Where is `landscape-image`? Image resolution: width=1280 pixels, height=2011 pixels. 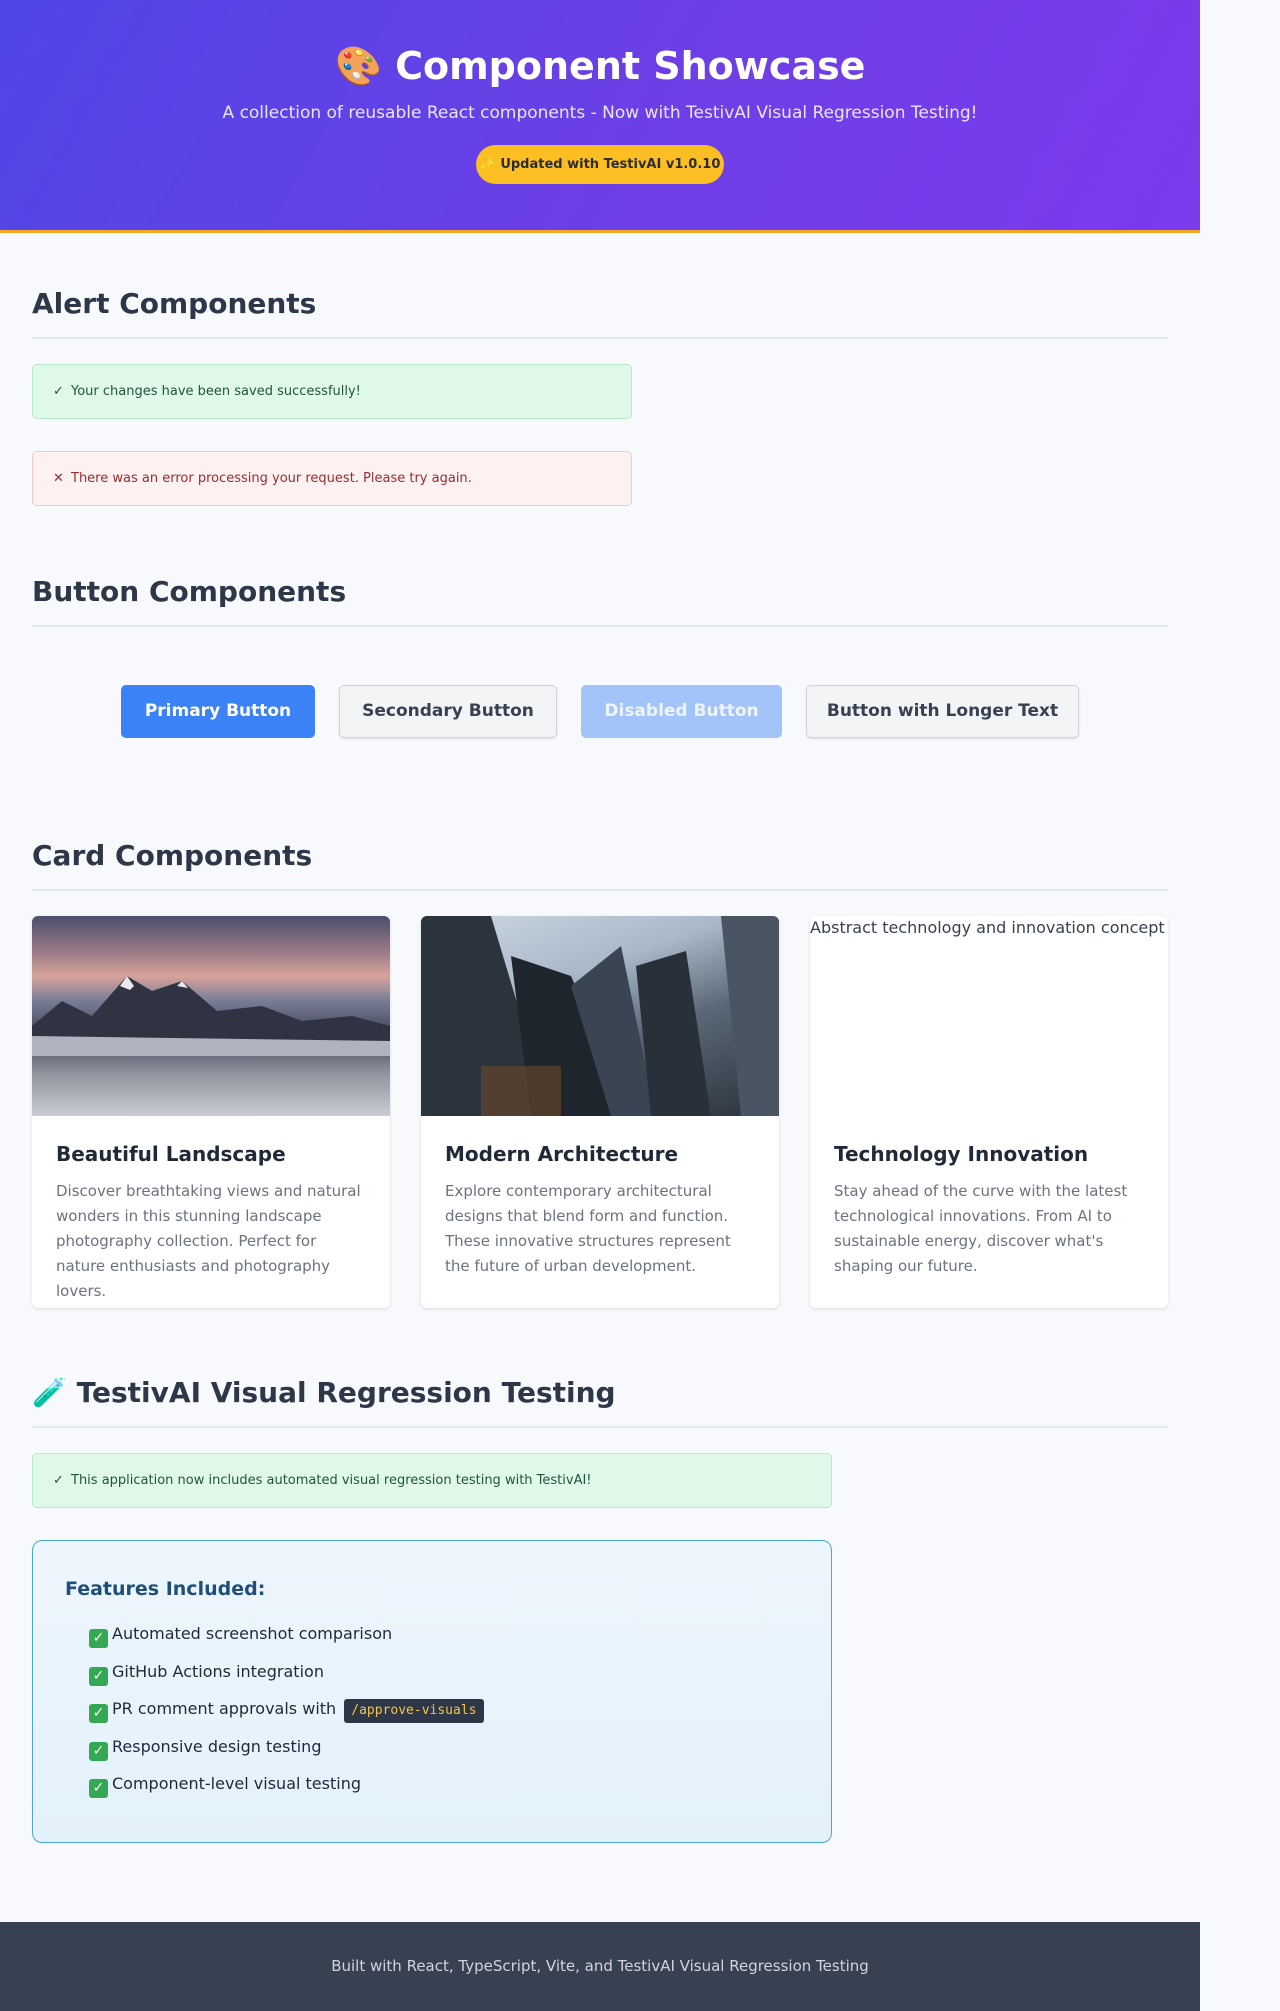
landscape-image is located at coordinates (211, 1016).